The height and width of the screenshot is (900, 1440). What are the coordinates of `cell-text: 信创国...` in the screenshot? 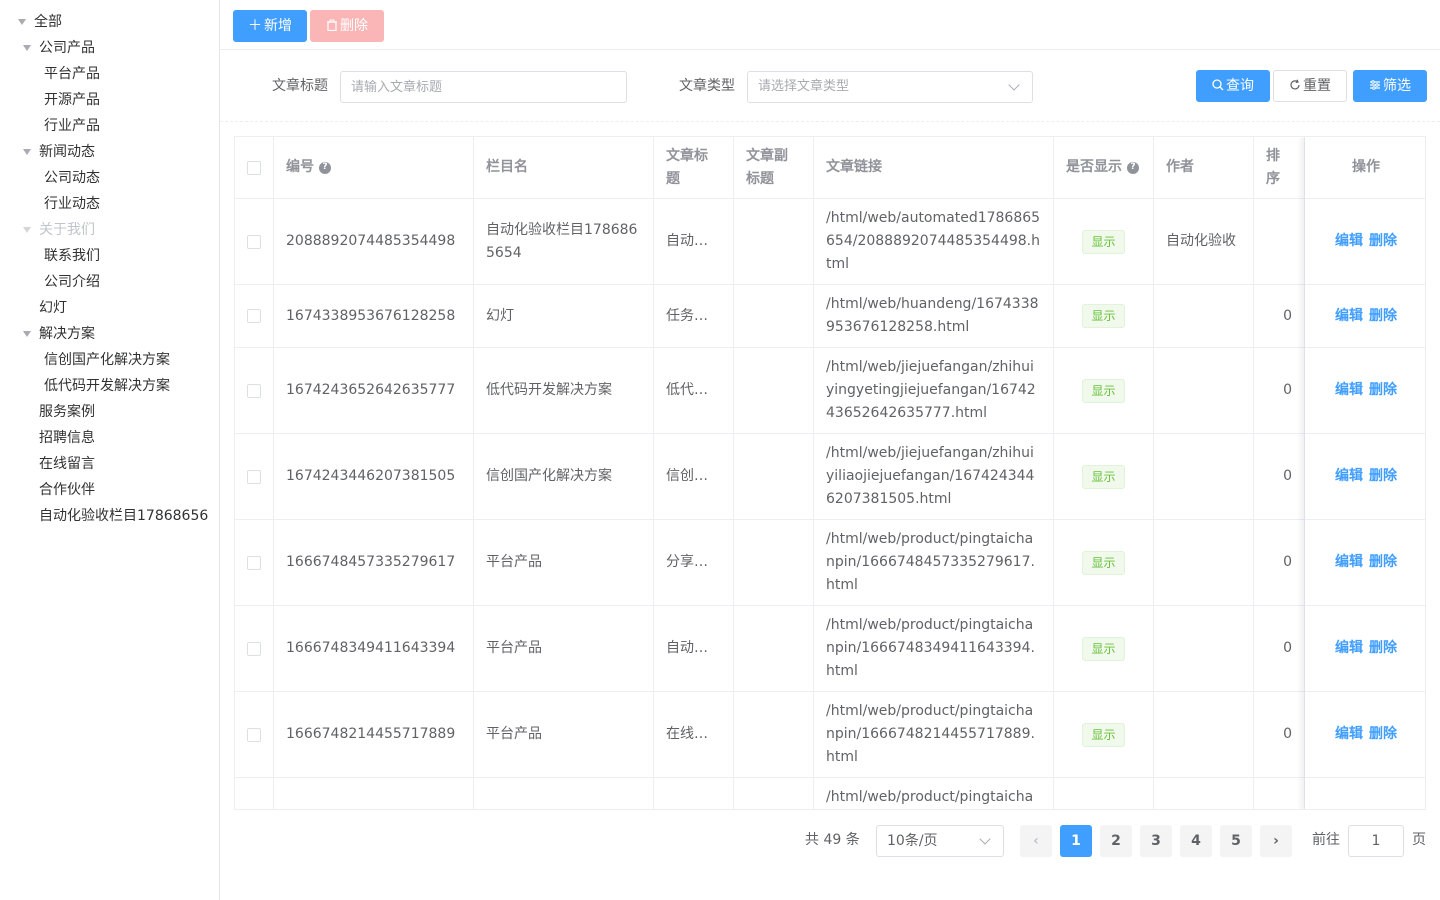 It's located at (693, 476).